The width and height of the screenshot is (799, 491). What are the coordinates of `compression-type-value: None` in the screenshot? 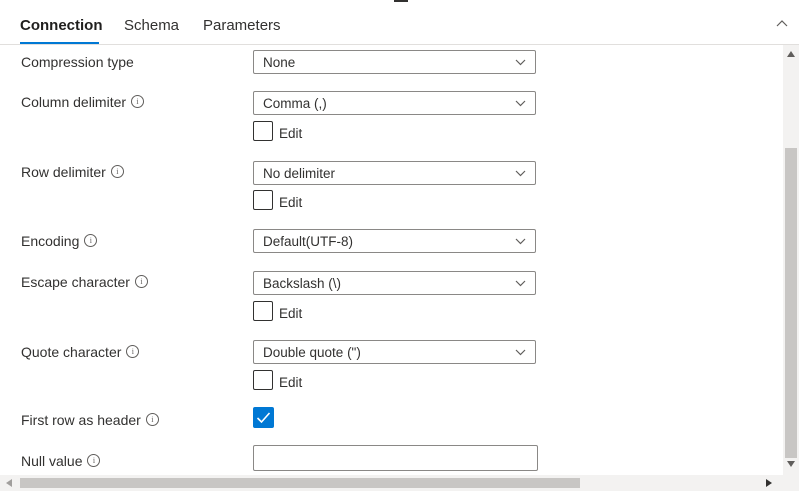 It's located at (279, 62).